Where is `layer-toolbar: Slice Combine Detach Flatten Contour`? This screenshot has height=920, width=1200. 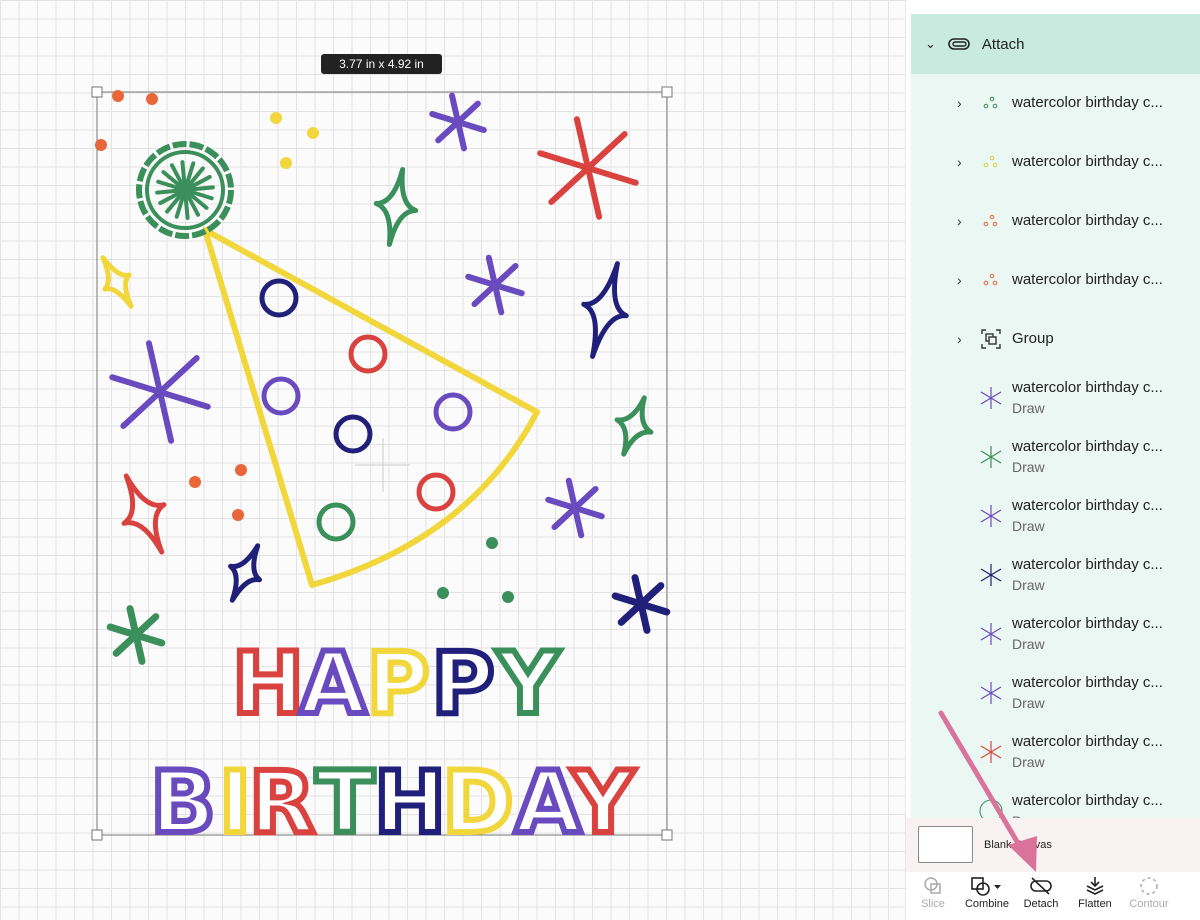 layer-toolbar: Slice Combine Detach Flatten Contour is located at coordinates (1053, 896).